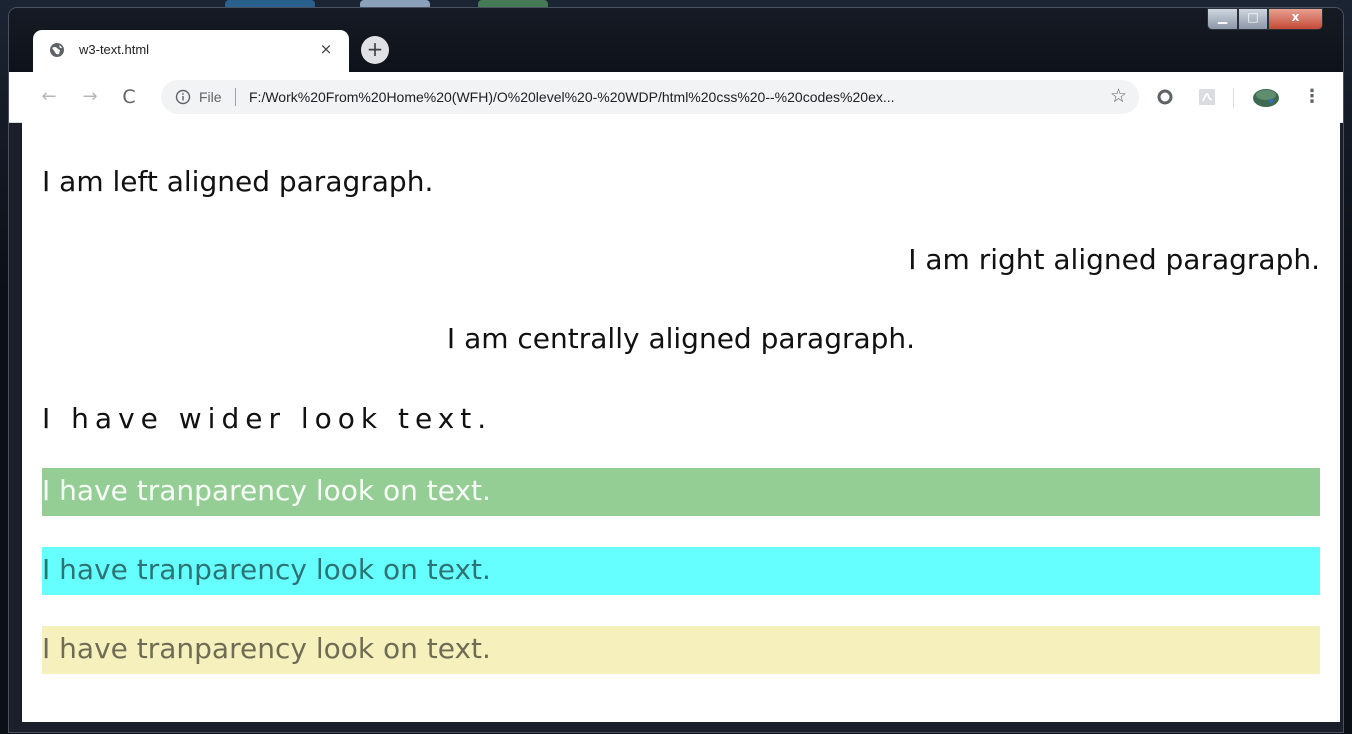  Describe the element at coordinates (676, 40) in the screenshot. I see `browser-titlebar: w3-text.html × + ▁ □ x` at that location.